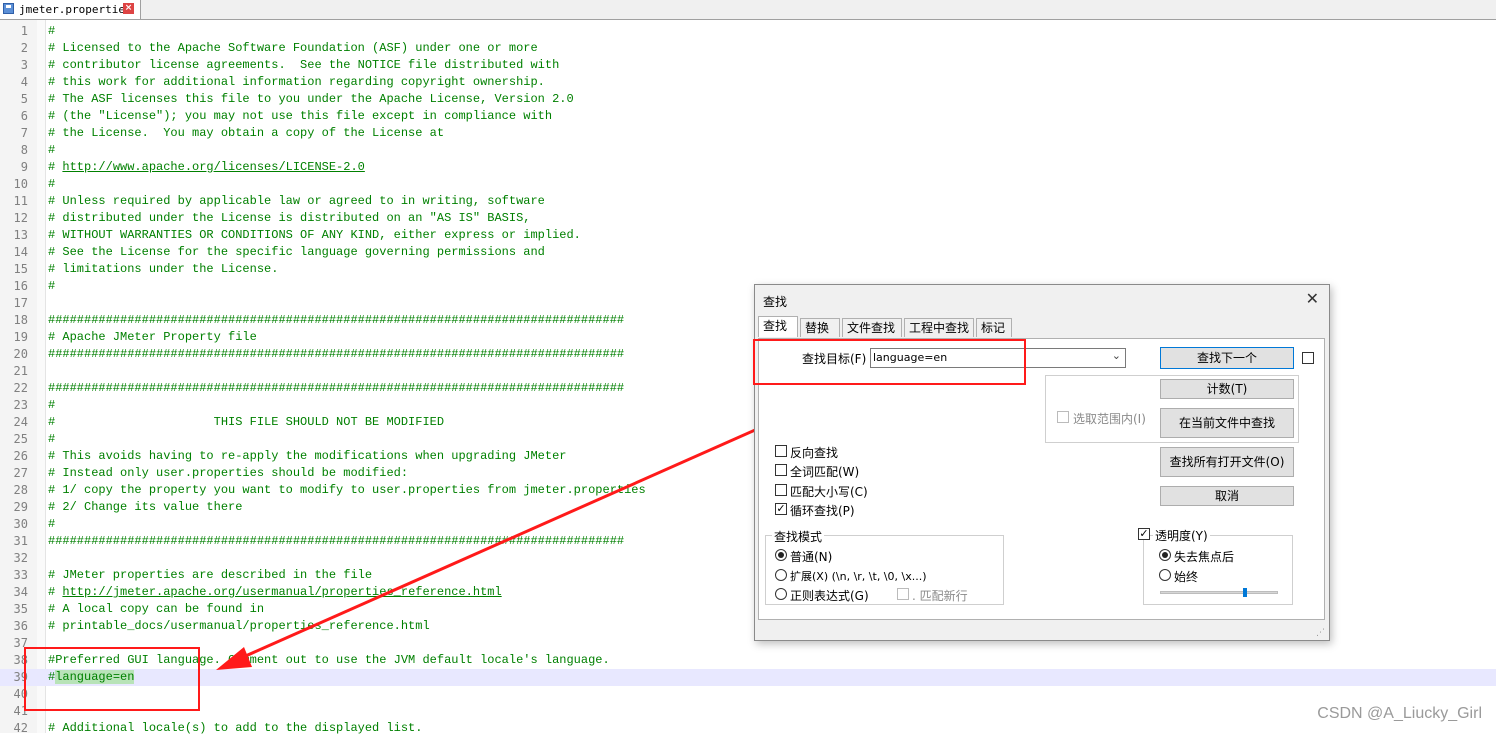 The height and width of the screenshot is (737, 1496). I want to click on whole-word-checkbox, so click(781, 470).